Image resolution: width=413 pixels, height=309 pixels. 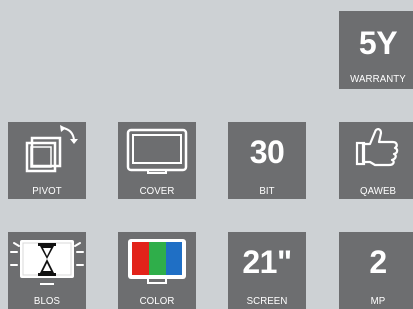 I want to click on warranty-label: WARRANTY, so click(x=378, y=79).